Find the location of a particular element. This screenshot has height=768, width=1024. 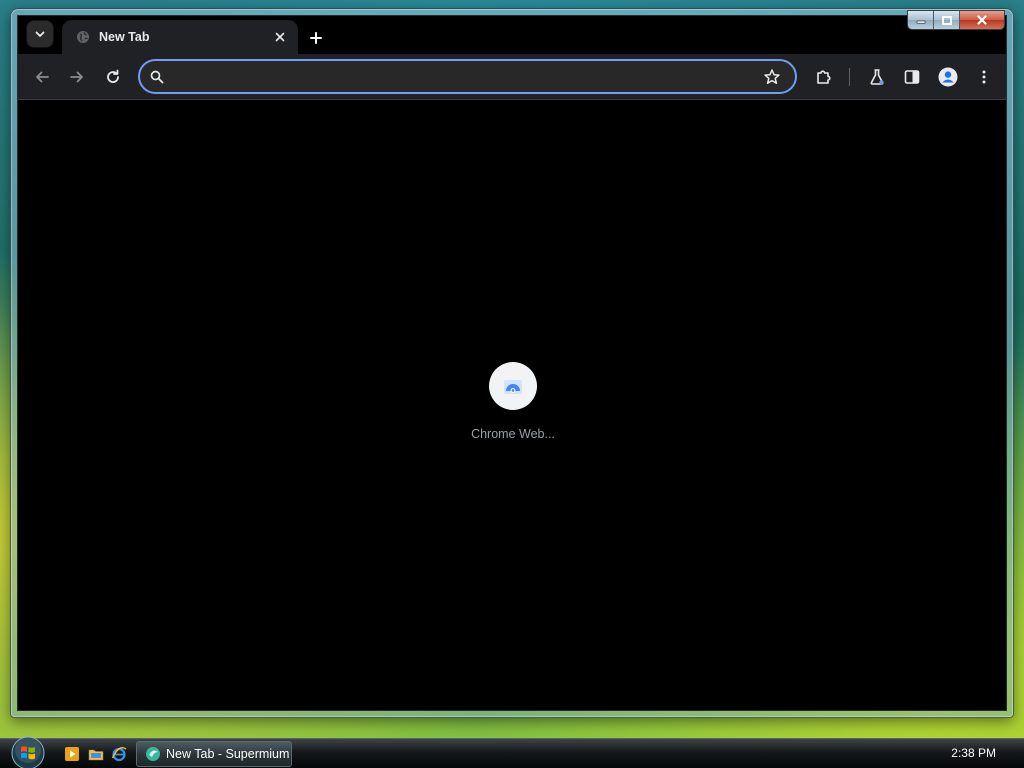

taskbar-item-supermium: New Tab - Supermium is located at coordinates (214, 754).